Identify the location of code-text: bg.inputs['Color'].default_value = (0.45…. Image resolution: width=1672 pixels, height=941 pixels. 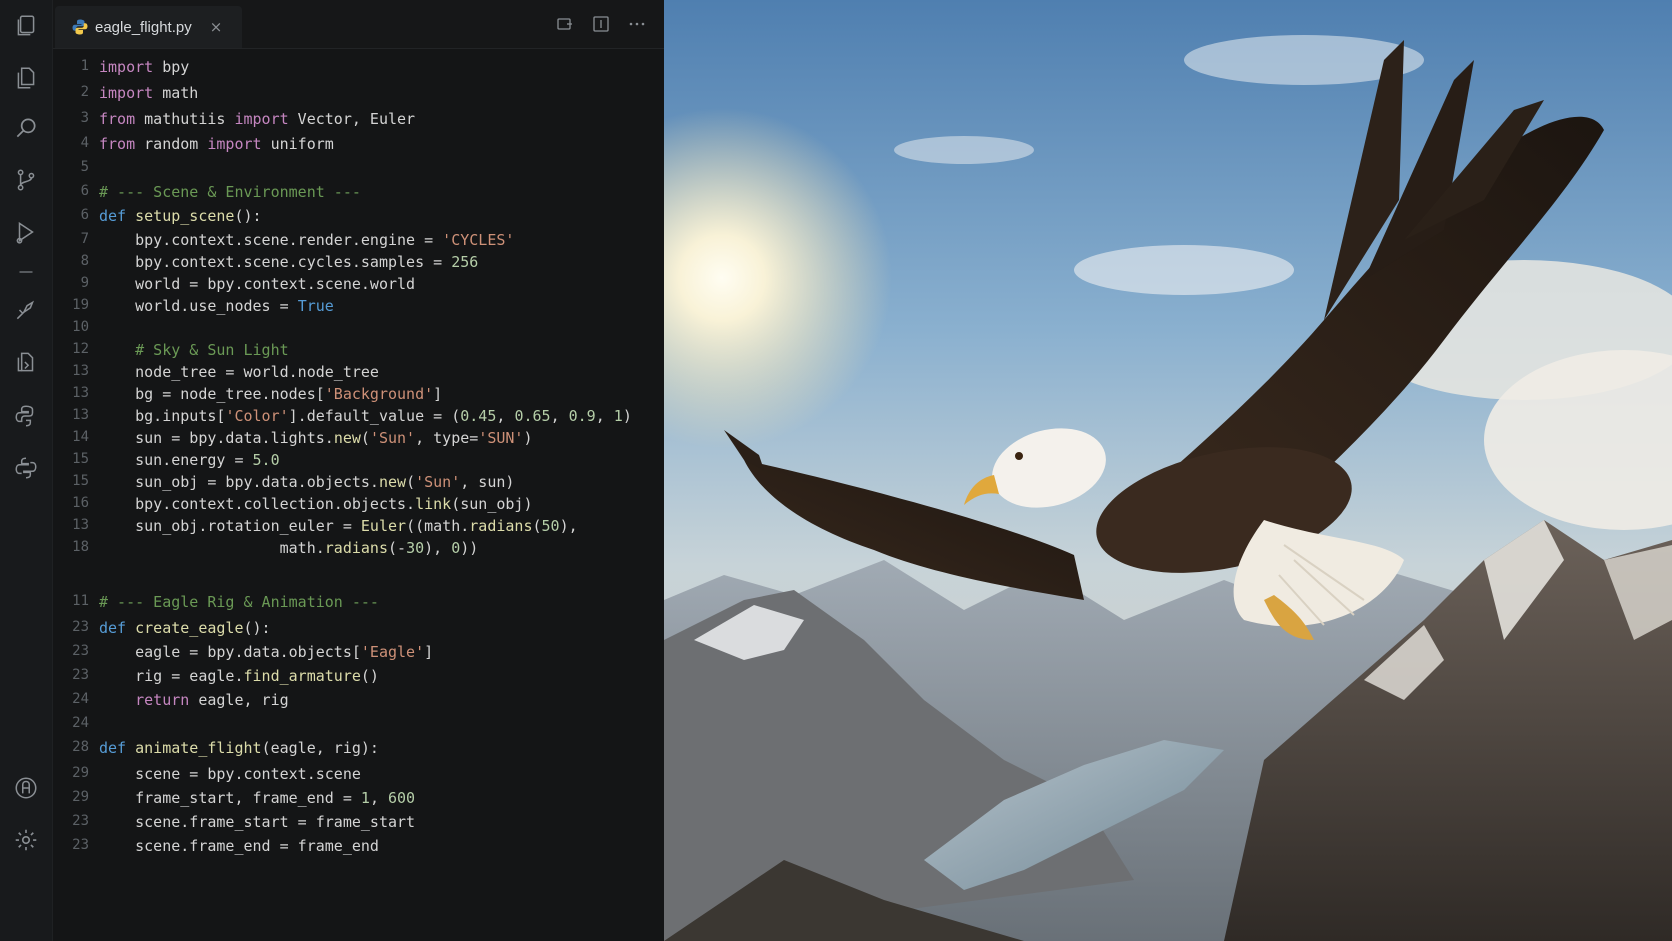
(365, 416).